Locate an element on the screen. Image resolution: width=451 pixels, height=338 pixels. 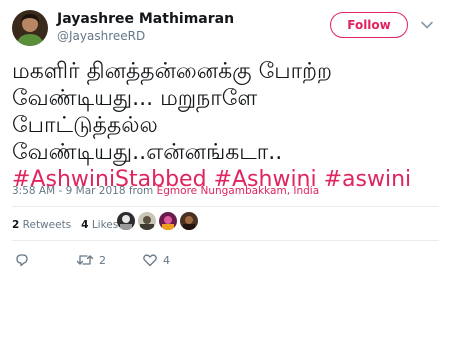
retweet-icon is located at coordinates (85, 260).